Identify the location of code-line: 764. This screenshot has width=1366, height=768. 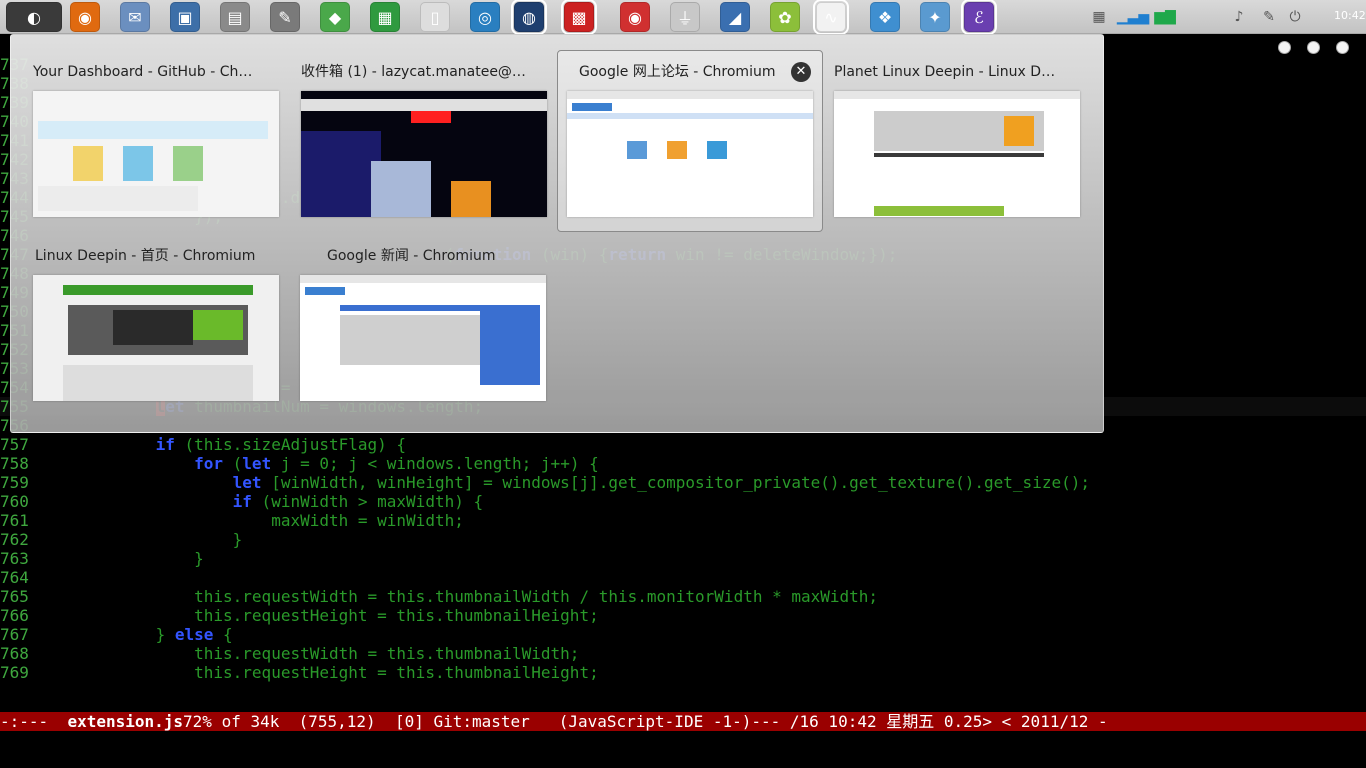
(683, 577).